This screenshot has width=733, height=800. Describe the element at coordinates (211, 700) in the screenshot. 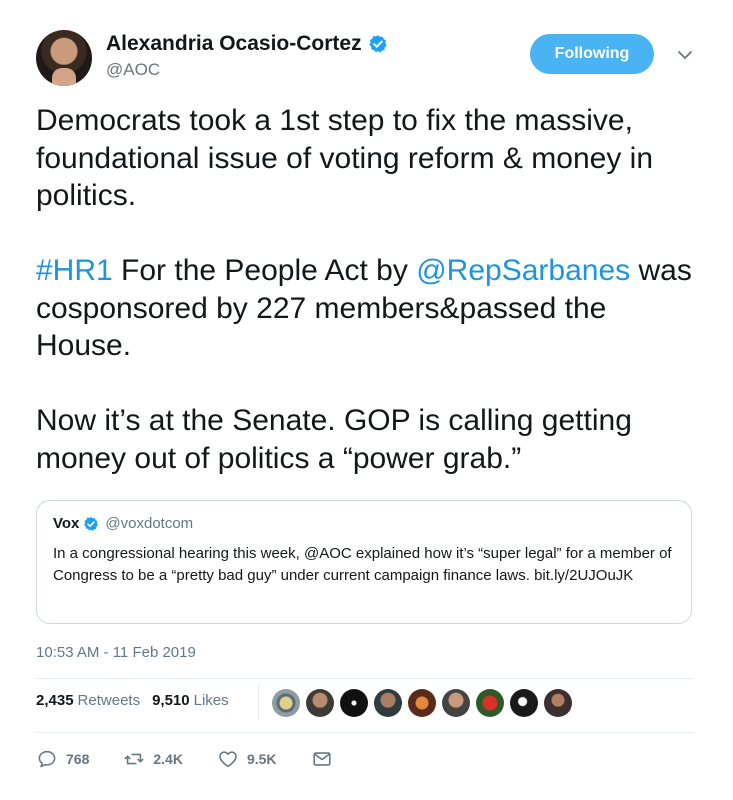

I see `likes-label: Likes` at that location.